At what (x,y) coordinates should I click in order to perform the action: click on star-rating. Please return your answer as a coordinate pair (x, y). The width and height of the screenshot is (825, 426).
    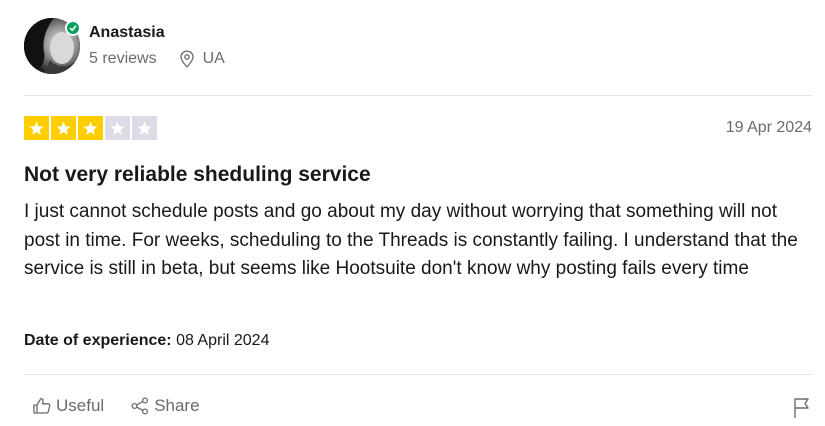
    Looking at the image, I should click on (90, 128).